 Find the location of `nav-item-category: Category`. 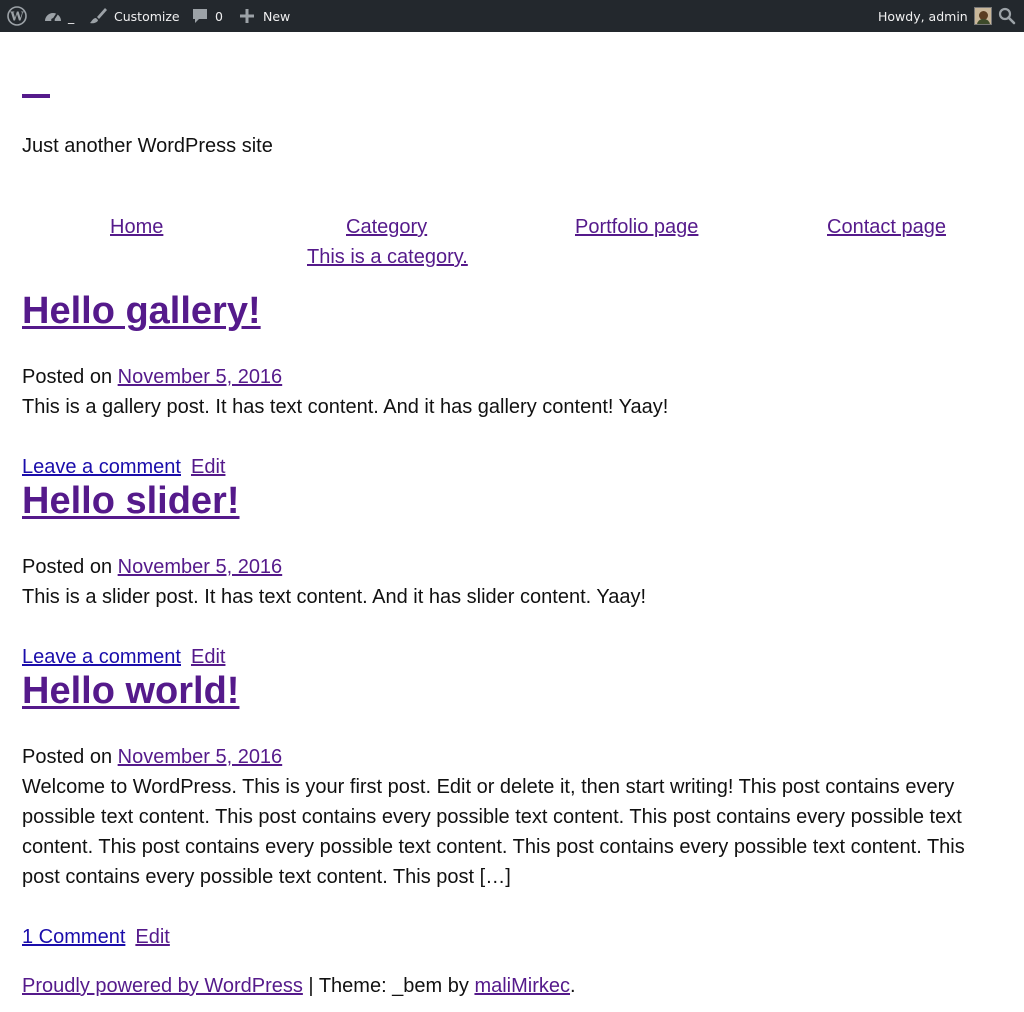

nav-item-category: Category is located at coordinates (386, 227).